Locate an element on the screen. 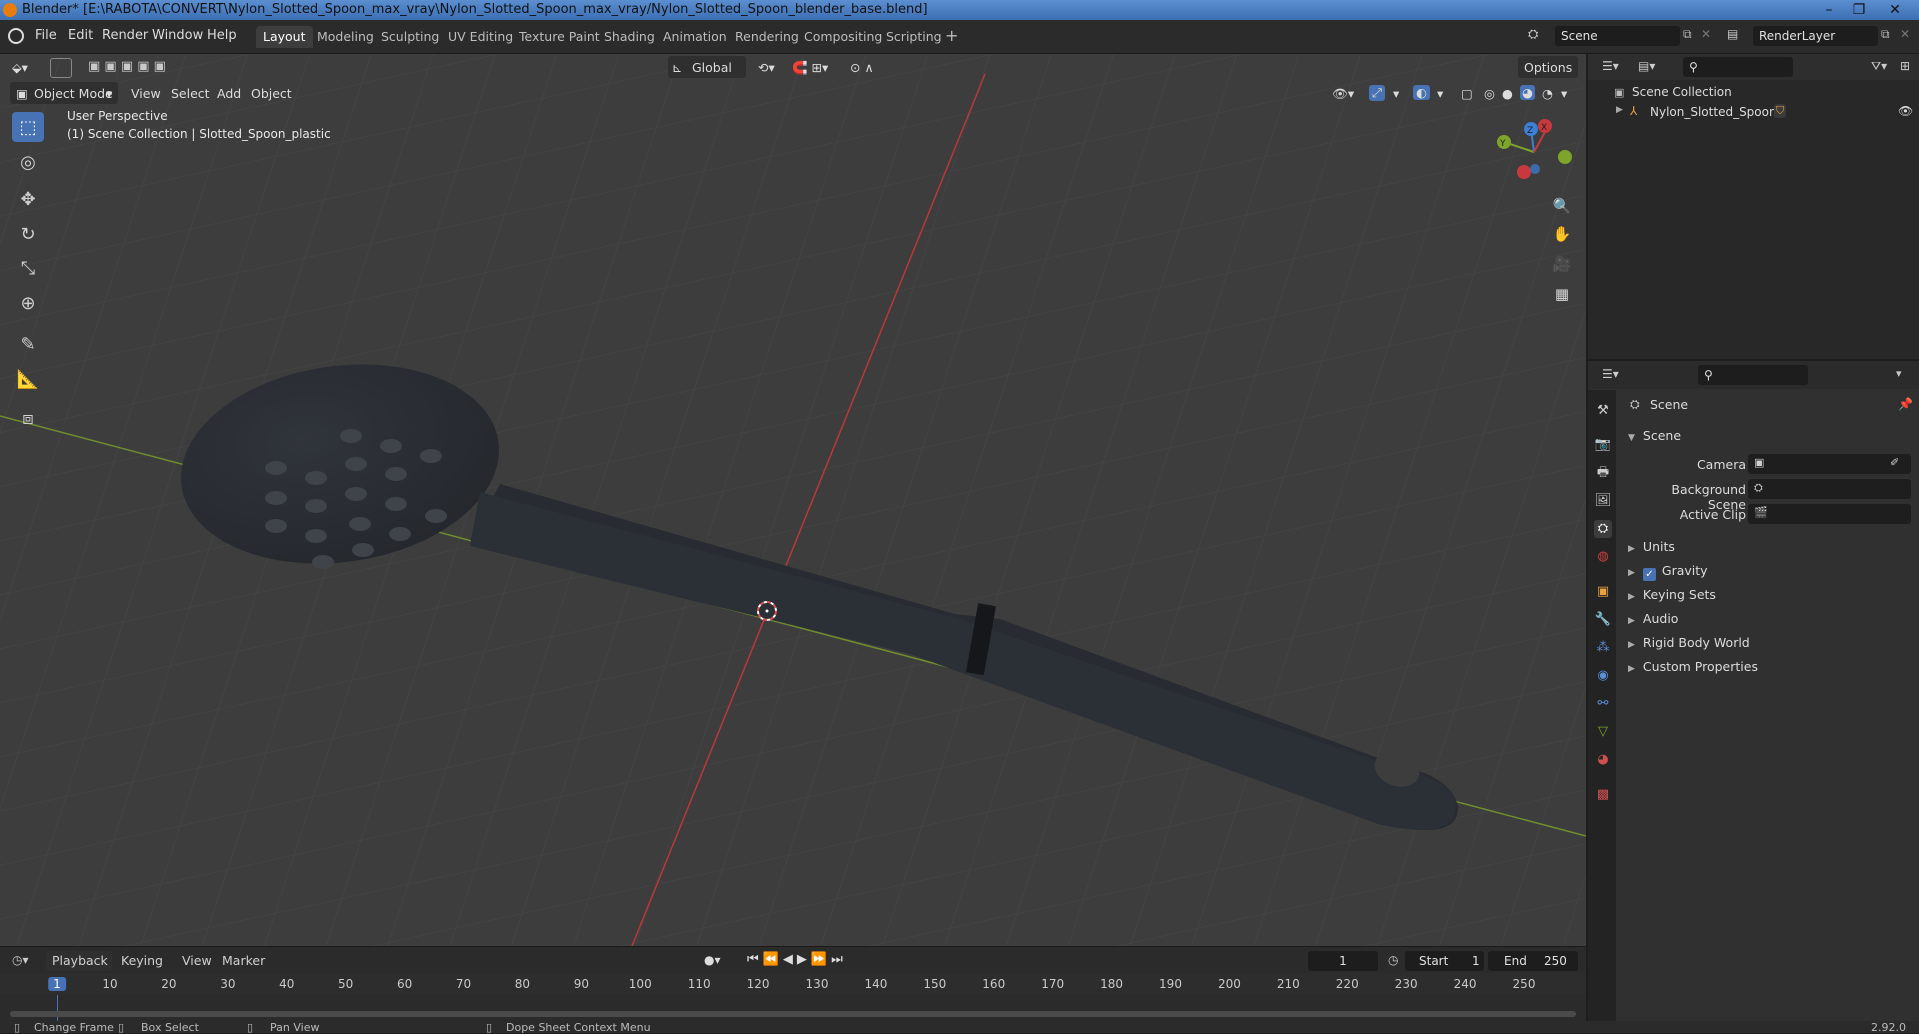  annotate-tool-icon: ✎ is located at coordinates (28, 344).